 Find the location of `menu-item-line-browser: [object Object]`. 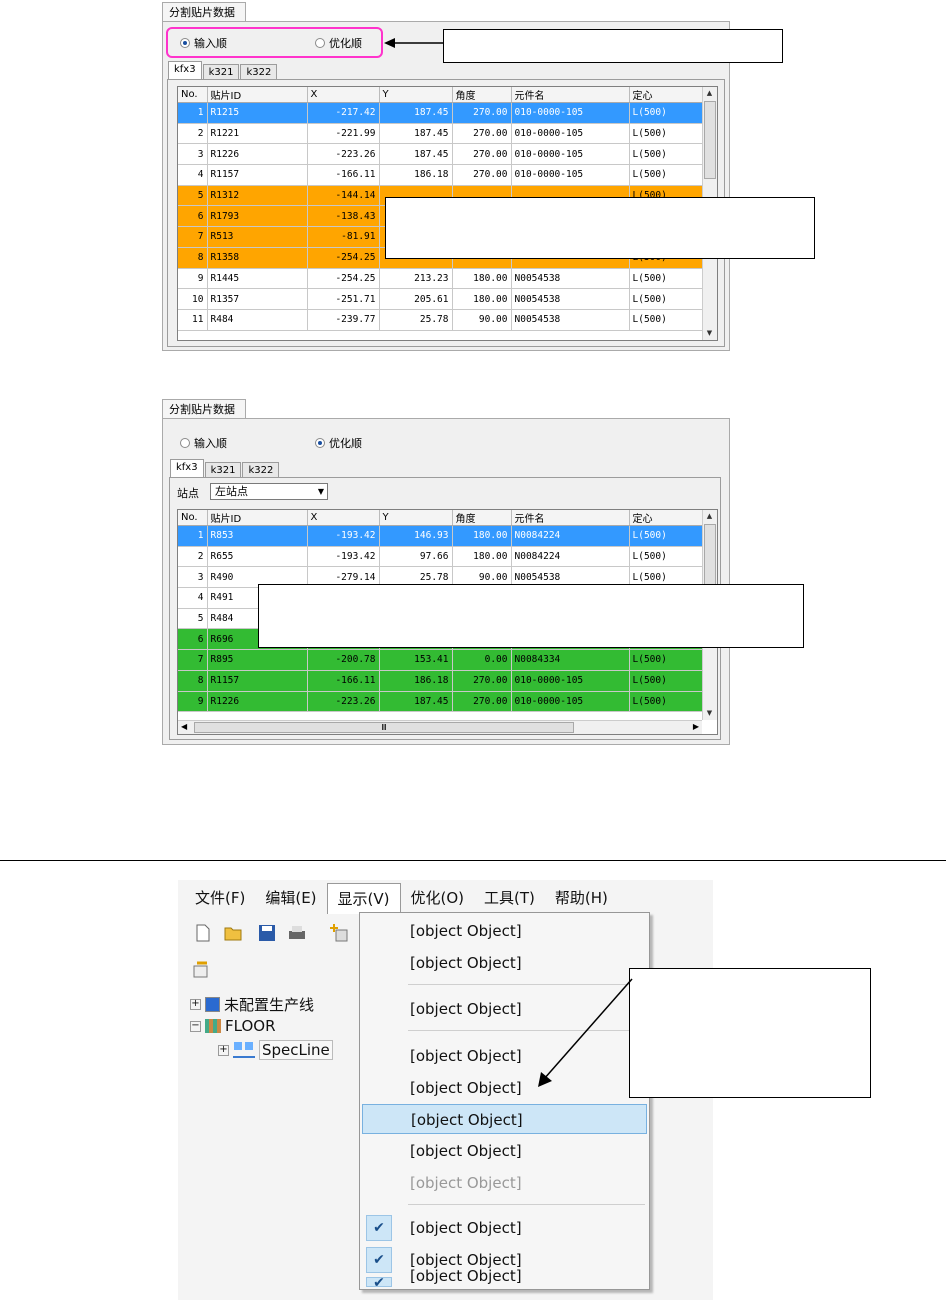

menu-item-line-browser: [object Object] is located at coordinates (504, 1228).